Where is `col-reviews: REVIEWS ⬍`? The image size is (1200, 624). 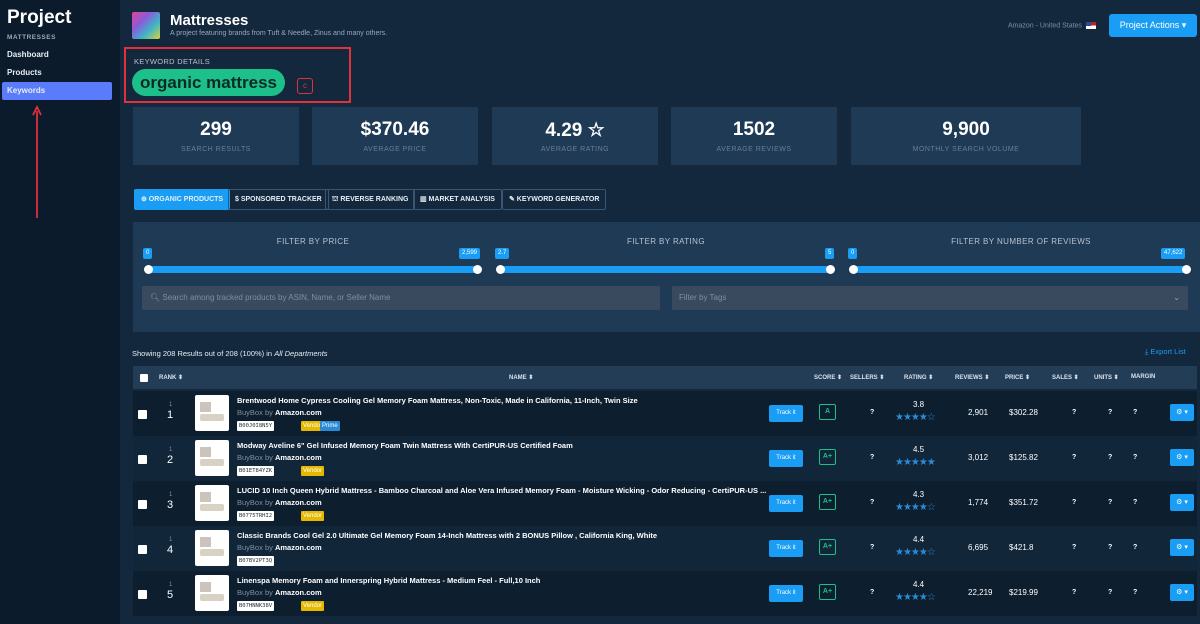 col-reviews: REVIEWS ⬍ is located at coordinates (972, 377).